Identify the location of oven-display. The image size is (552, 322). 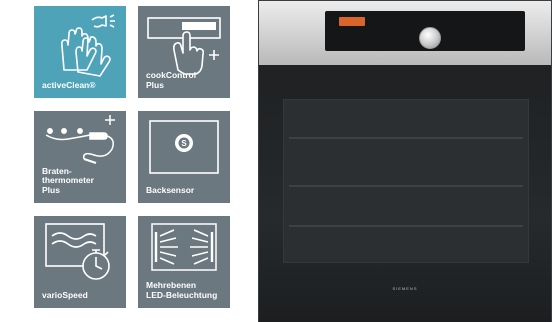
(352, 21).